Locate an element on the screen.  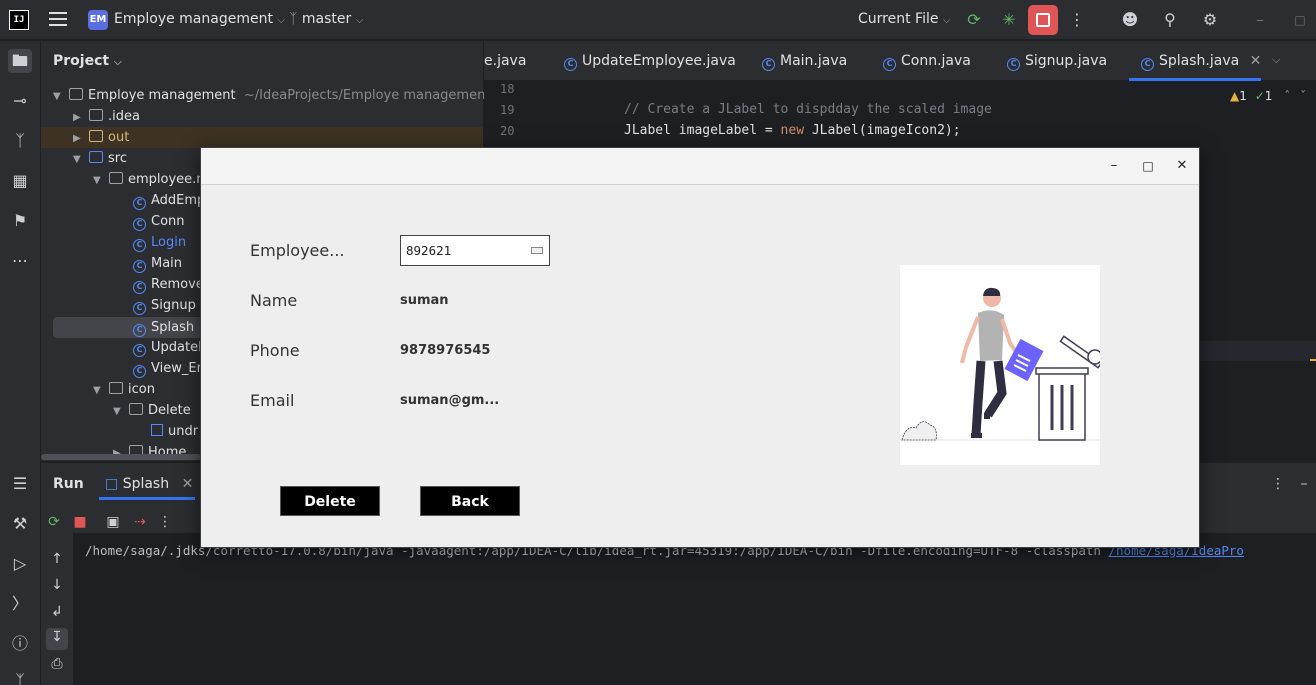
tree-item: C Main is located at coordinates (157, 263).